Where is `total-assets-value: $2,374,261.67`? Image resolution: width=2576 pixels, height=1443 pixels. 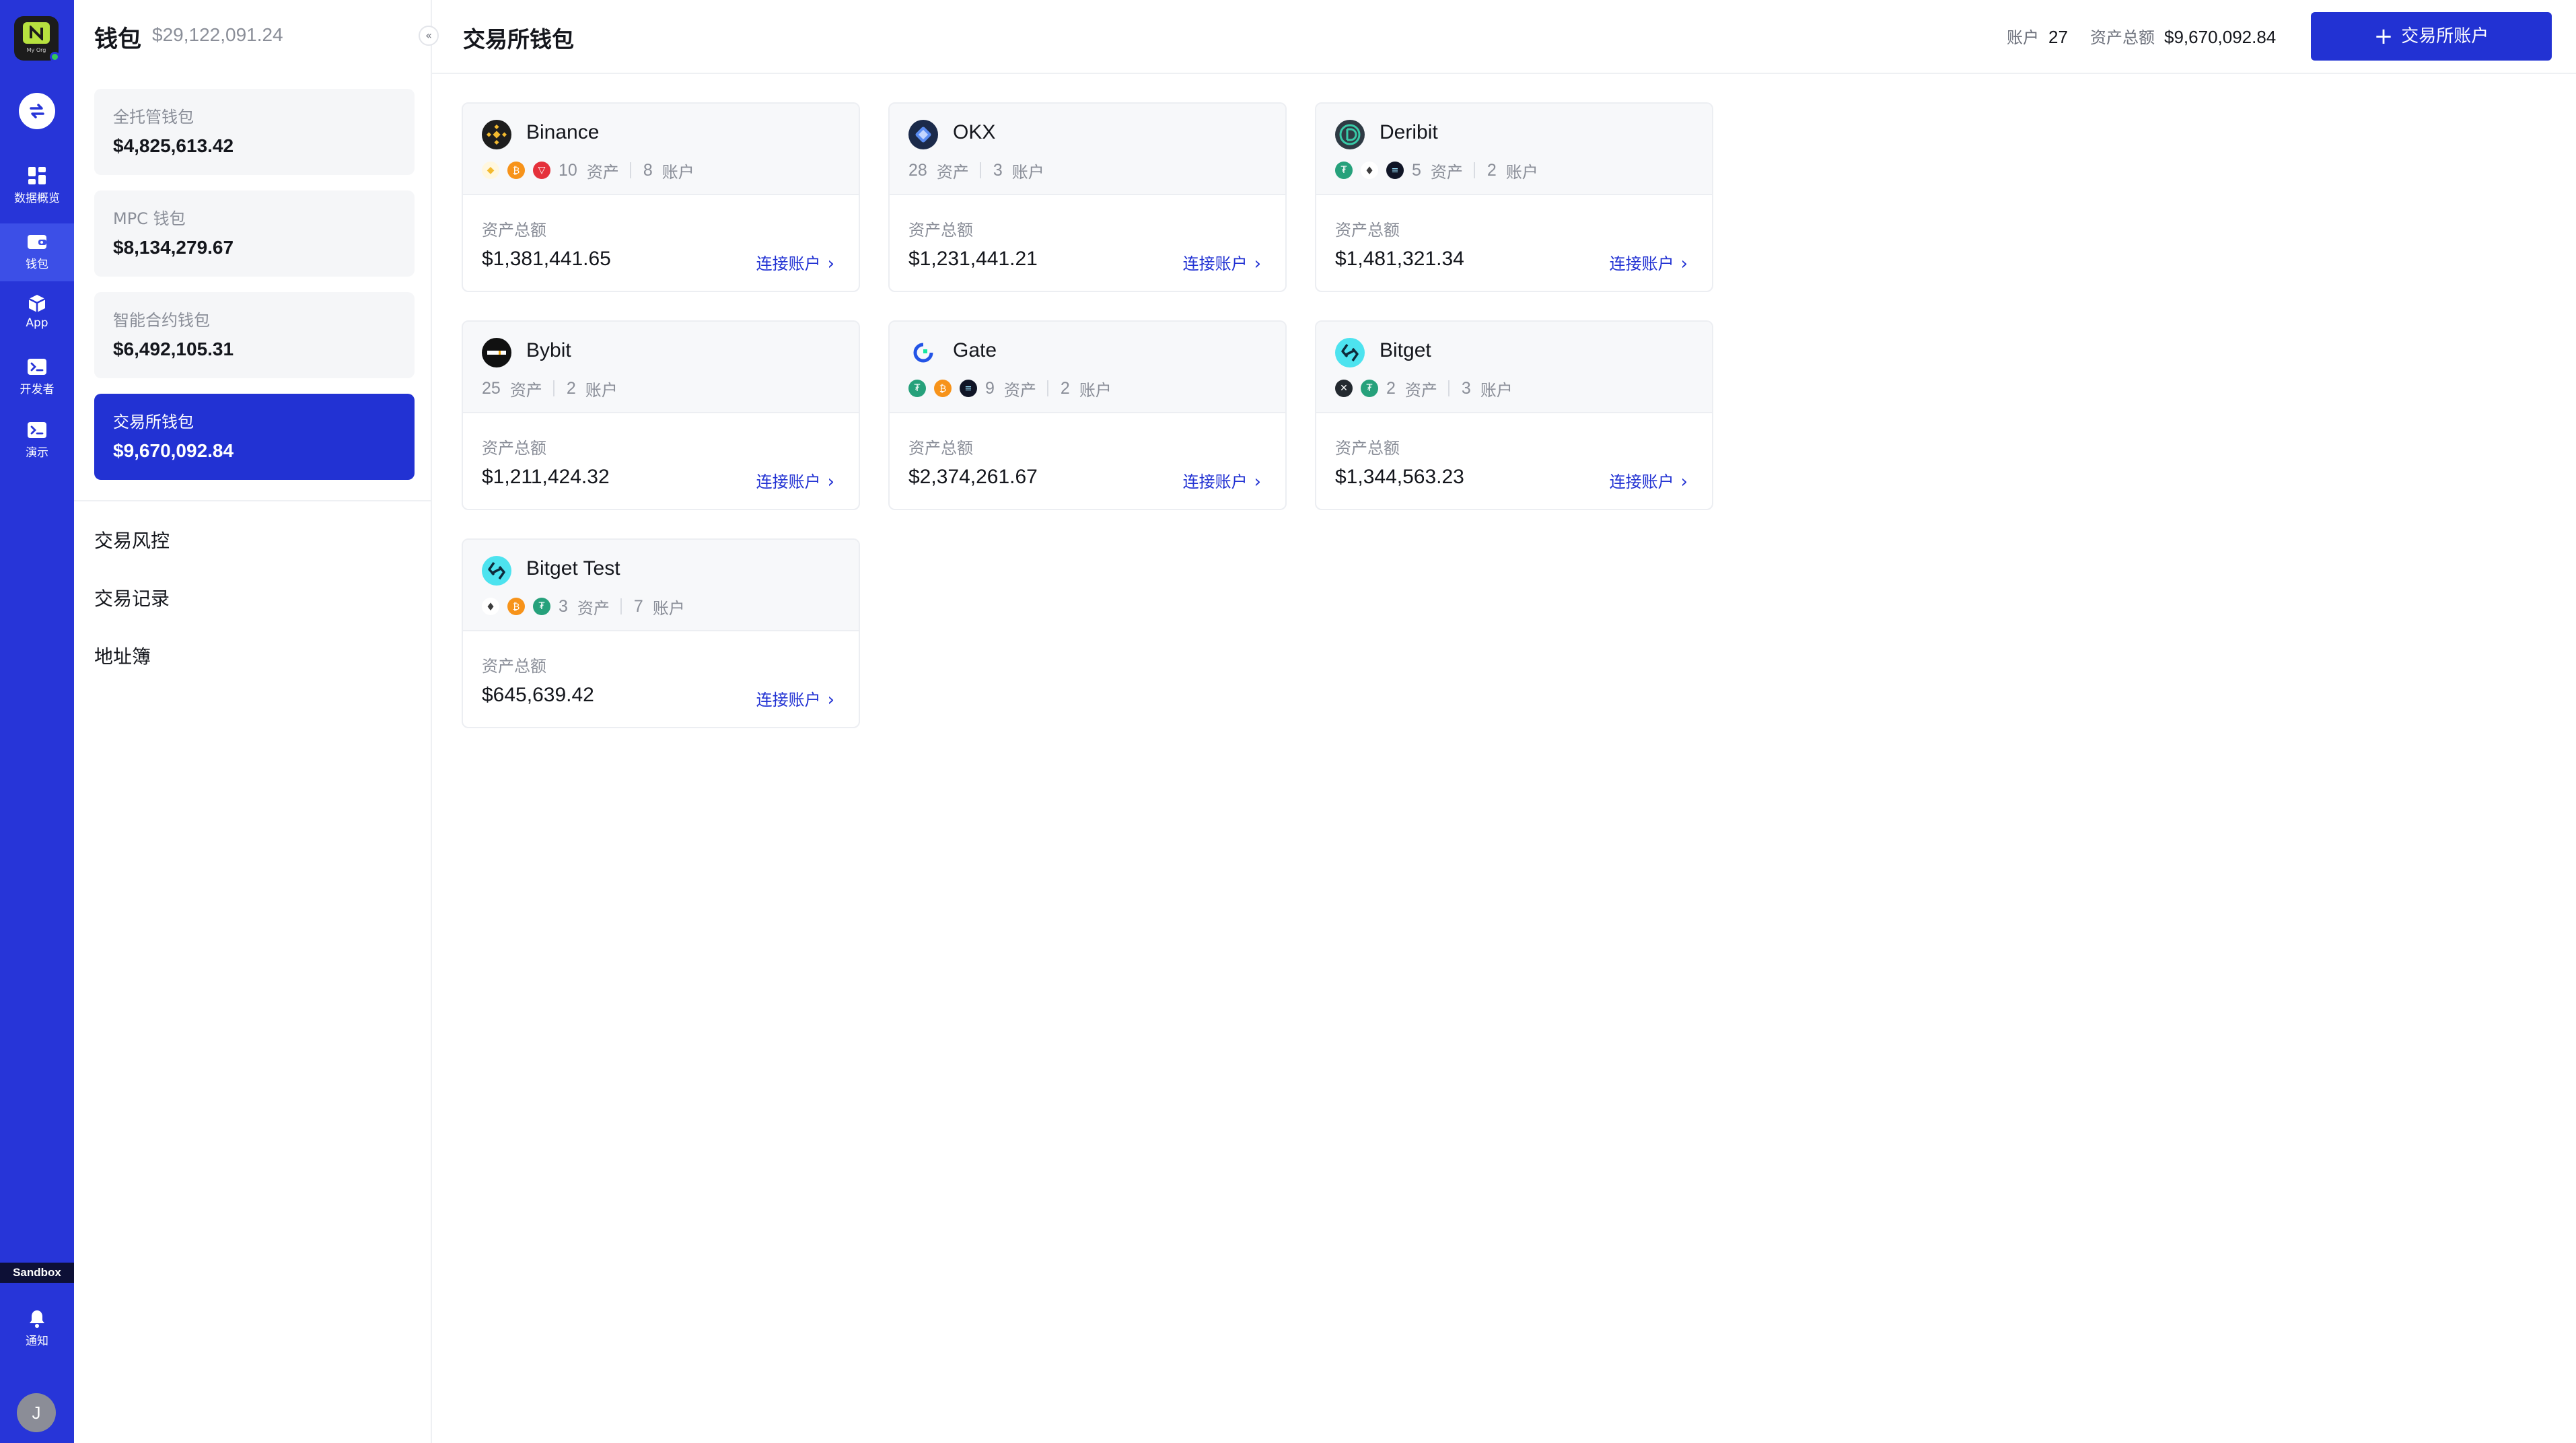 total-assets-value: $2,374,261.67 is located at coordinates (973, 477).